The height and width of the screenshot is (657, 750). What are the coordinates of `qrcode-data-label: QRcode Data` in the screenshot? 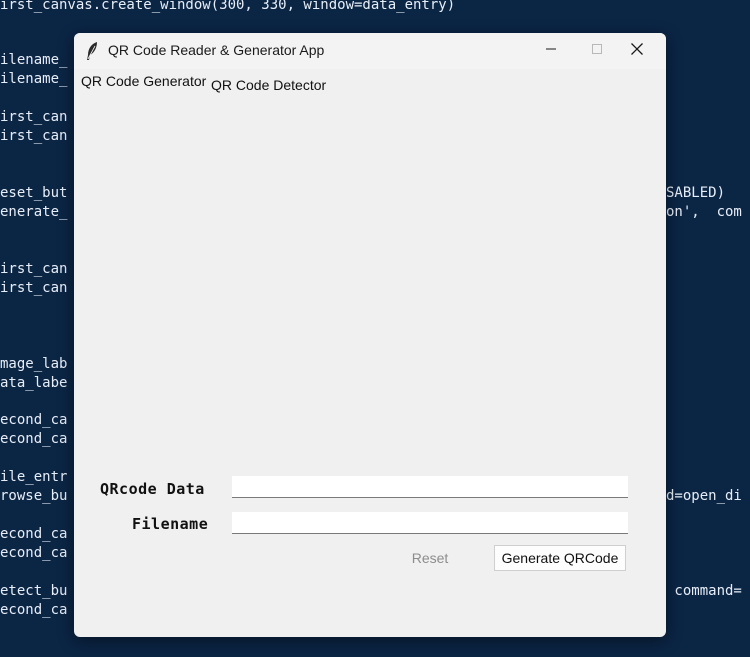 It's located at (152, 489).